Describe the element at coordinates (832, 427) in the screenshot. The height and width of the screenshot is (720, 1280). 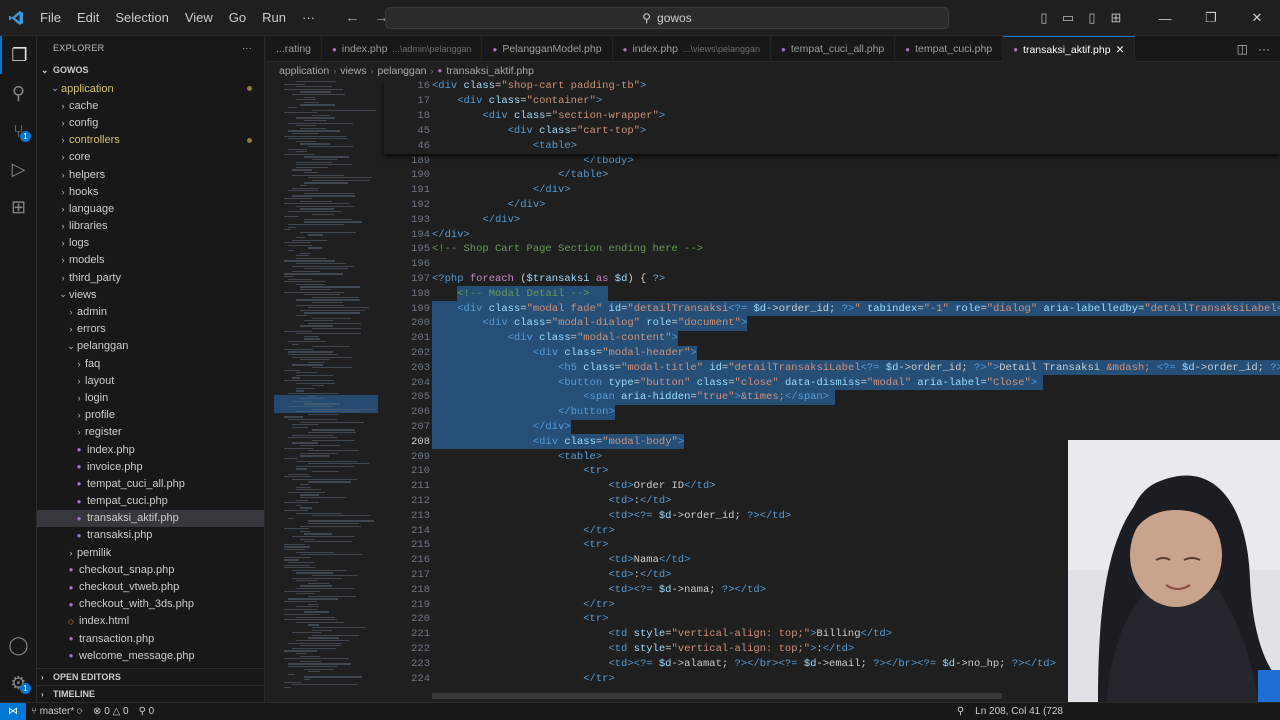
I see `code-line: 207 </div>` at that location.